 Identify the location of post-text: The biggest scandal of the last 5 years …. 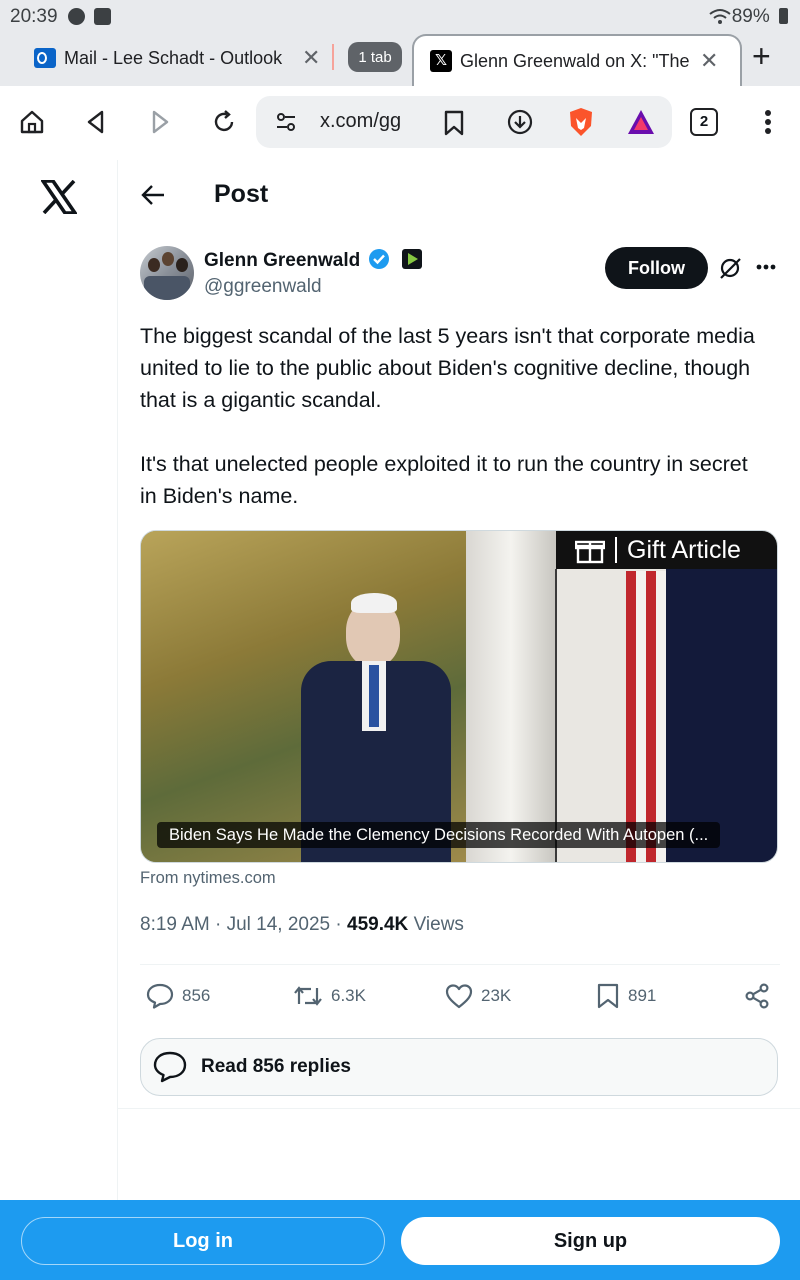
(450, 432).